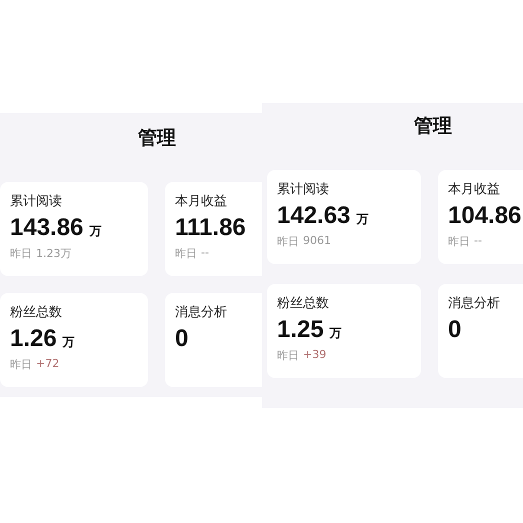  What do you see at coordinates (344, 331) in the screenshot?
I see `stat-card: 粉丝总数 1.25 万 昨日 +39` at bounding box center [344, 331].